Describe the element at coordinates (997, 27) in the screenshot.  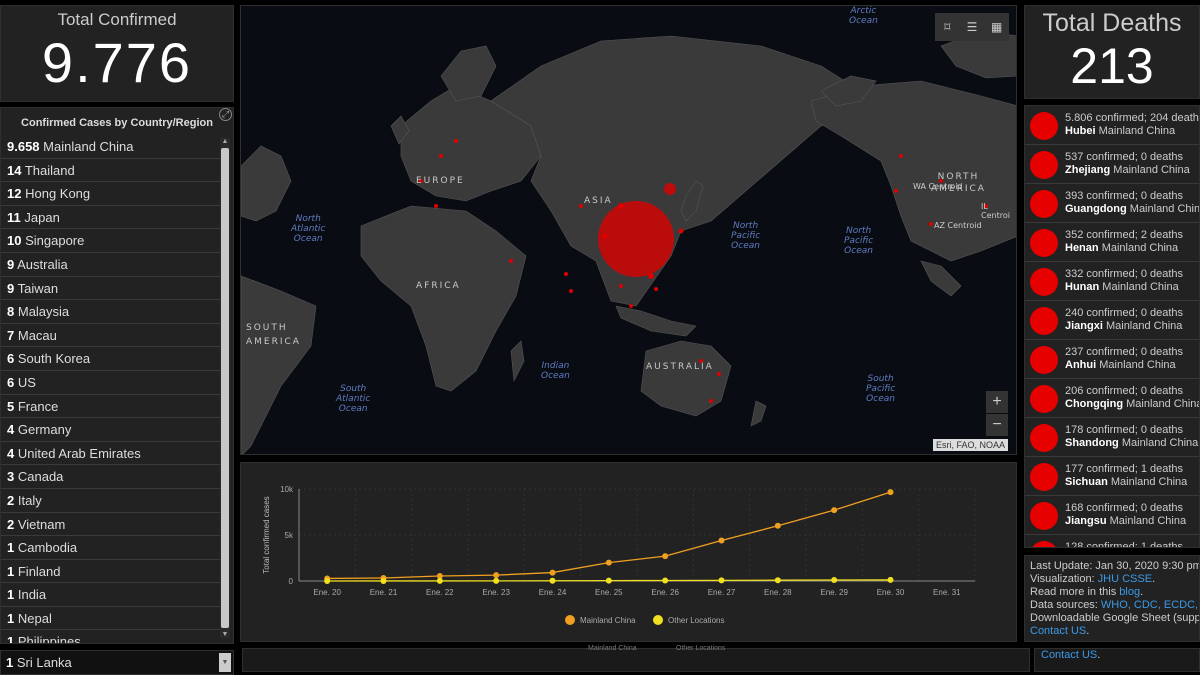
I see `basemap-gallery-icon: ▦` at that location.